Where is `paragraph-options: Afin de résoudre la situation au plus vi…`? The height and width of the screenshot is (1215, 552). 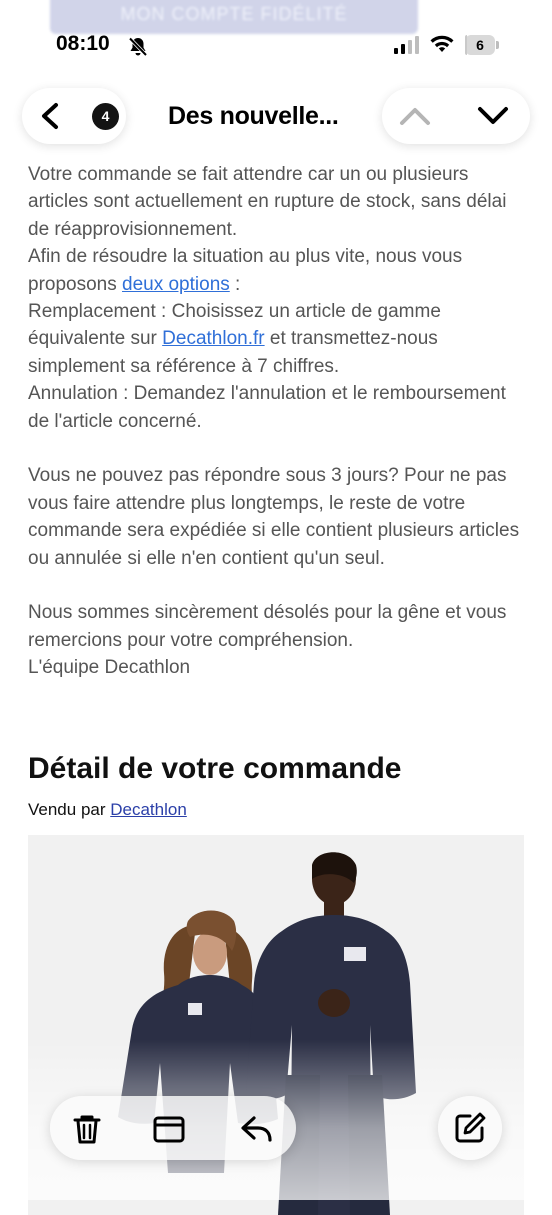 paragraph-options: Afin de résoudre la situation au plus vi… is located at coordinates (278, 270).